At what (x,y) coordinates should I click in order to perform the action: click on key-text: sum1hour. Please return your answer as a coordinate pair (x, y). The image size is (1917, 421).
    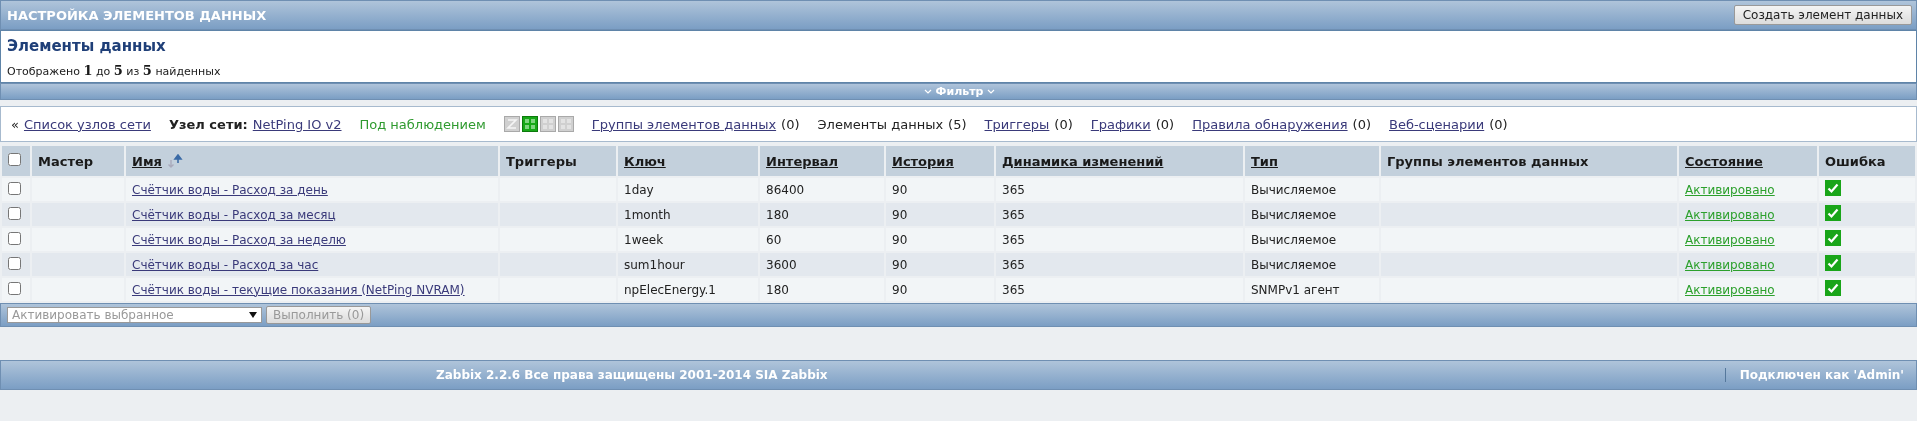
    Looking at the image, I should click on (654, 264).